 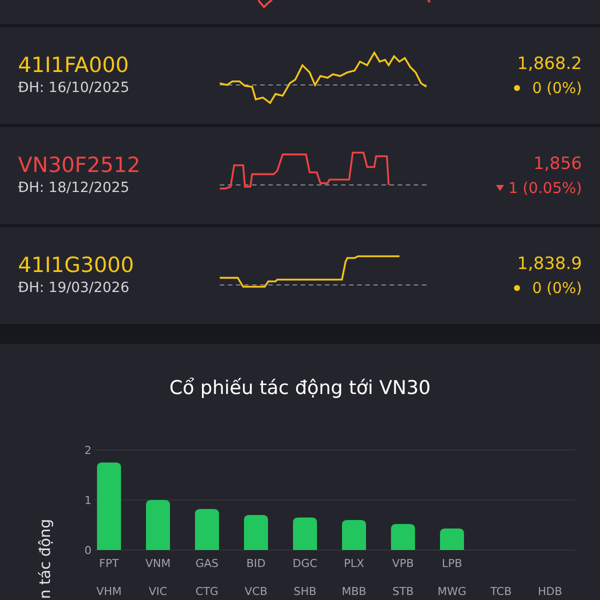 I want to click on category-label: DGC, so click(x=305, y=563).